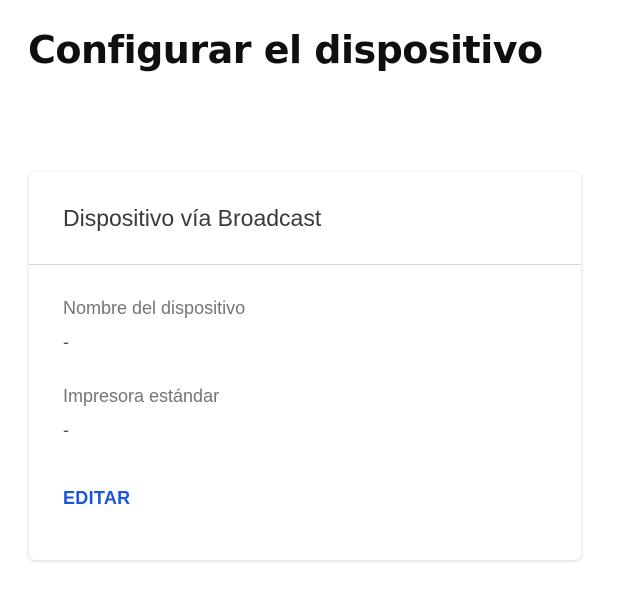  Describe the element at coordinates (141, 396) in the screenshot. I see `default-printer-label: Impresora estándar` at that location.